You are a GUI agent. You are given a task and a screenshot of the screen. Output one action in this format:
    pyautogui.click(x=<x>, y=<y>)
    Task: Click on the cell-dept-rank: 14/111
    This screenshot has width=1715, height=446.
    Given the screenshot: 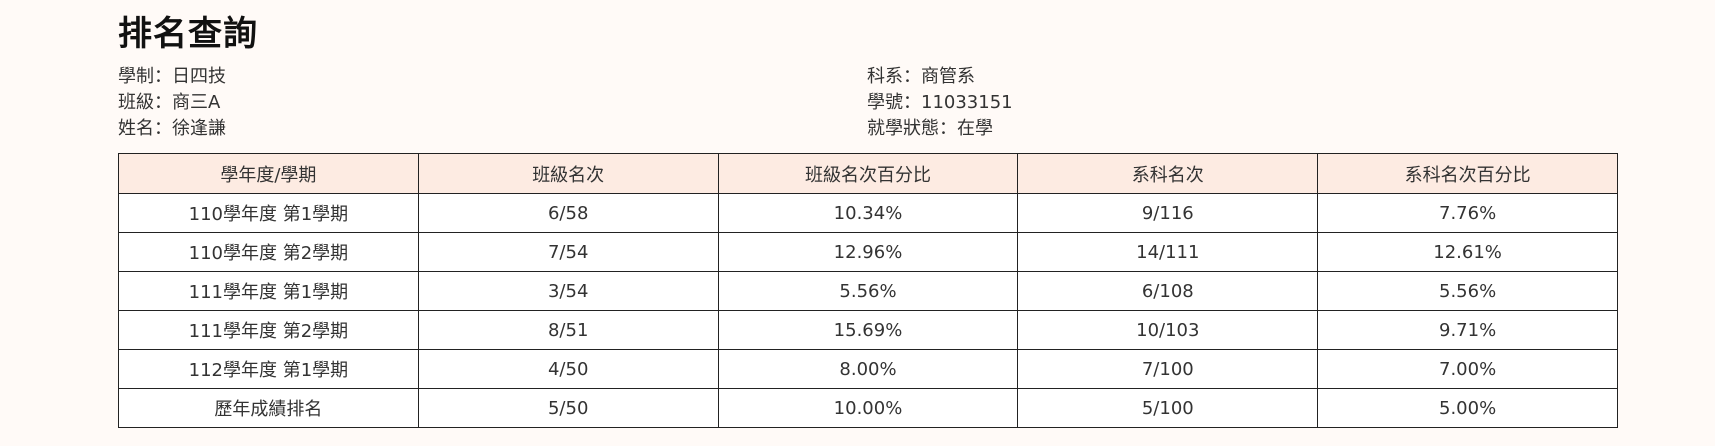 What is the action you would take?
    pyautogui.click(x=1168, y=252)
    